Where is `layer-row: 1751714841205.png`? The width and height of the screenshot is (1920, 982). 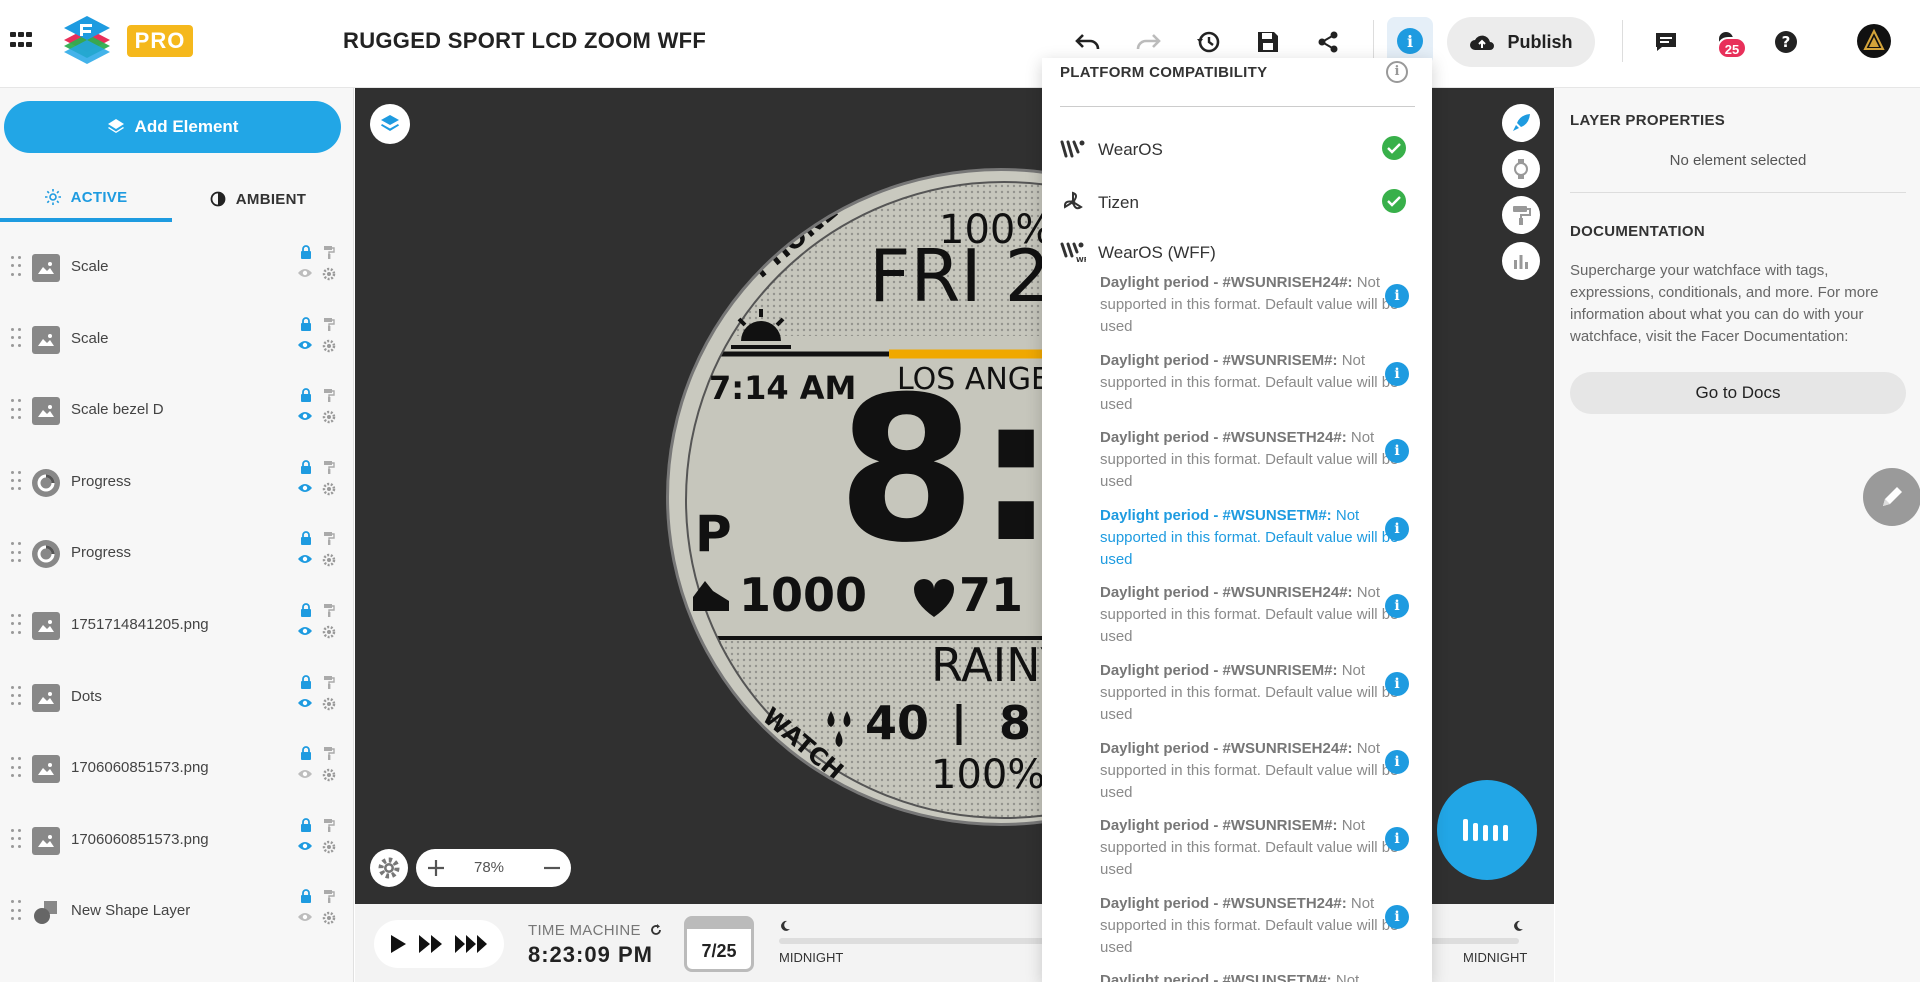
layer-row: 1751714841205.png is located at coordinates (176, 626).